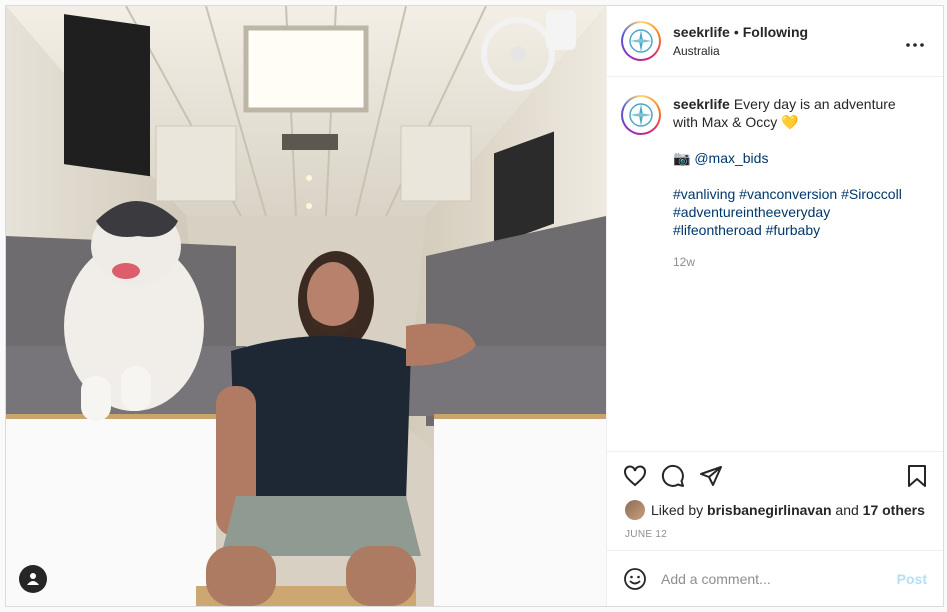 The height and width of the screenshot is (612, 947). I want to click on hashtag-link: #vanliving, so click(704, 194).